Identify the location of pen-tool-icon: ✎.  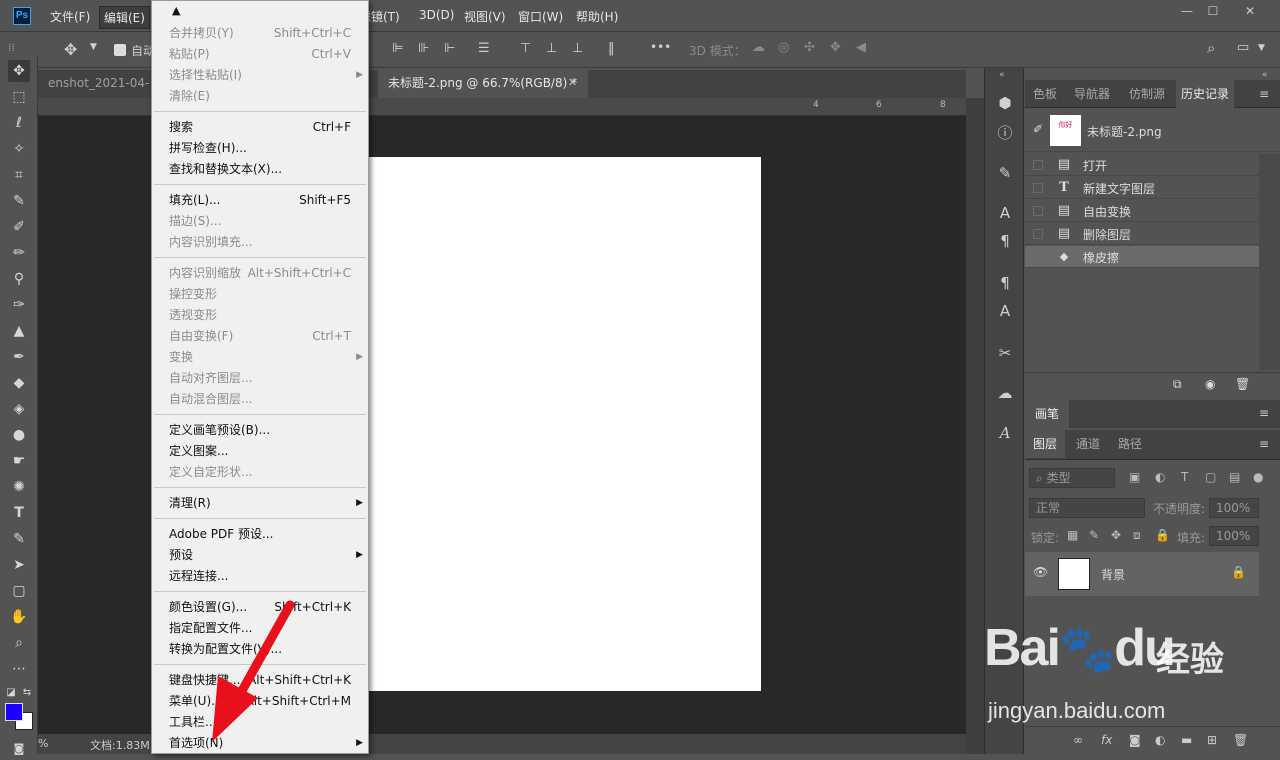
(19, 539).